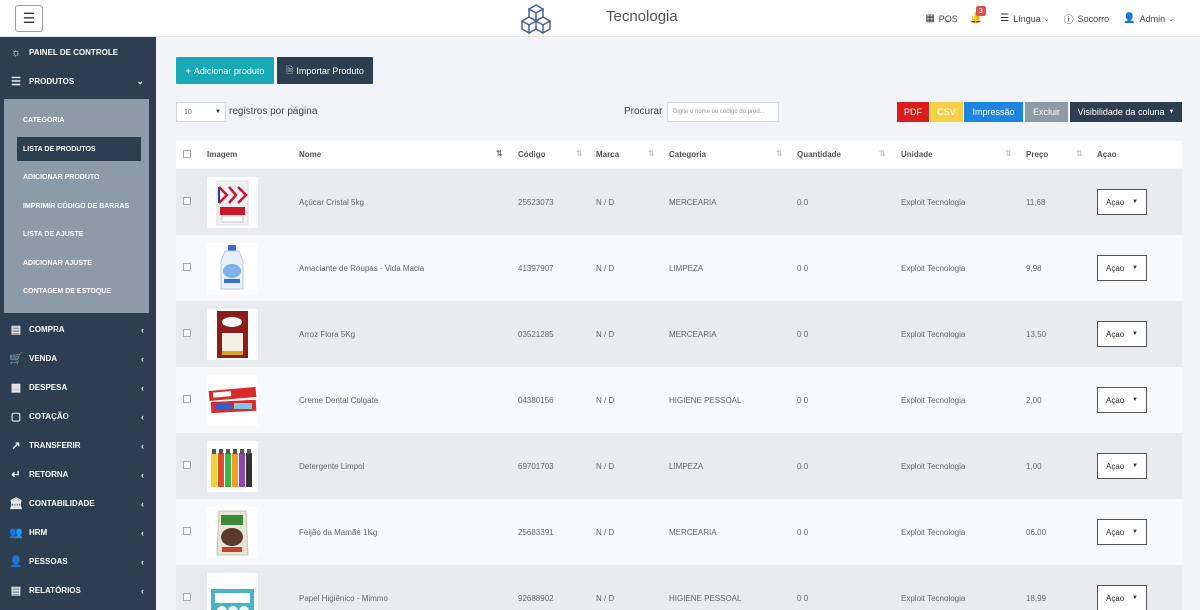 Image resolution: width=1200 pixels, height=610 pixels. Describe the element at coordinates (77, 177) in the screenshot. I see `submenu-item-add-product: ADICIONAR PRODUTO` at that location.